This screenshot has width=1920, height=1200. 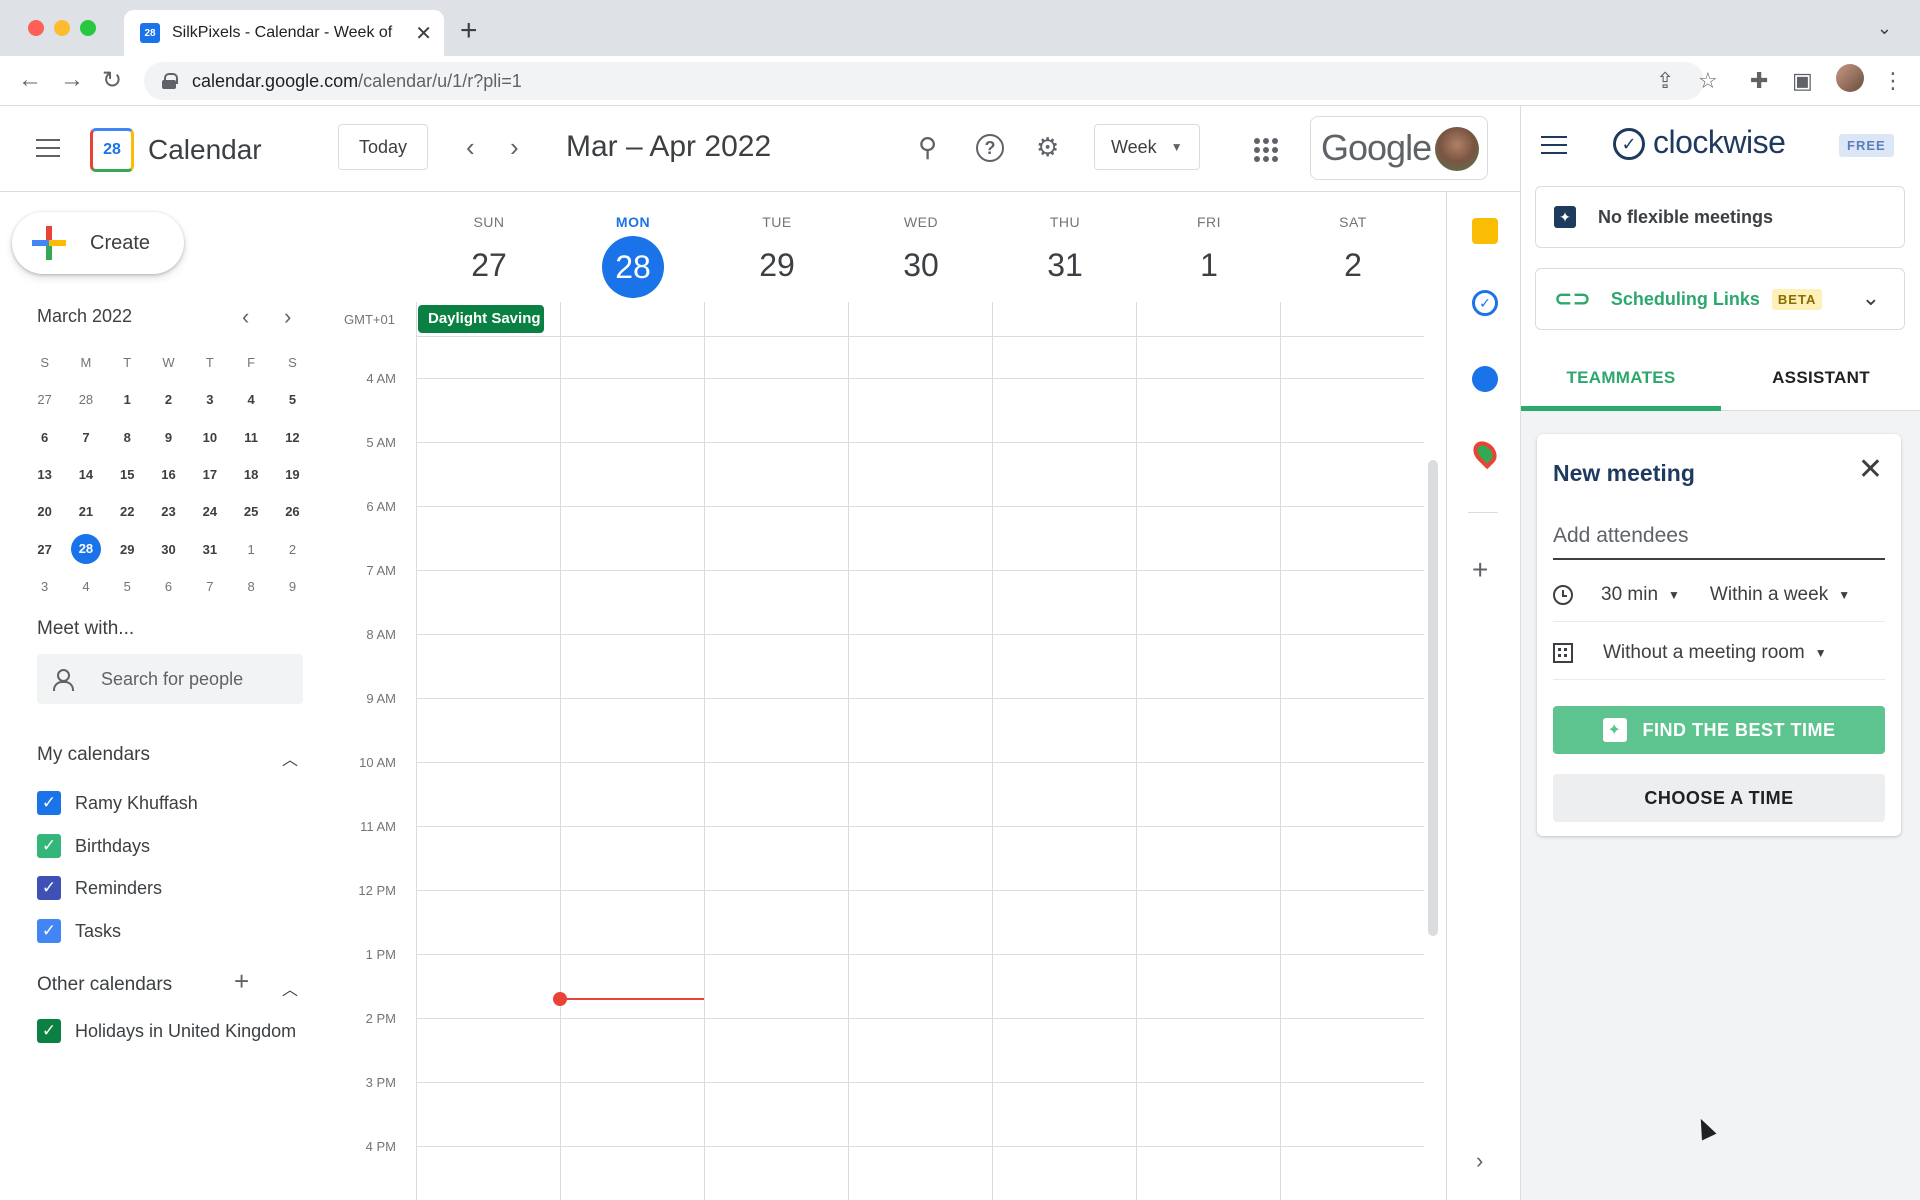 I want to click on extensions-puzzle-icon: ✚, so click(x=1759, y=81).